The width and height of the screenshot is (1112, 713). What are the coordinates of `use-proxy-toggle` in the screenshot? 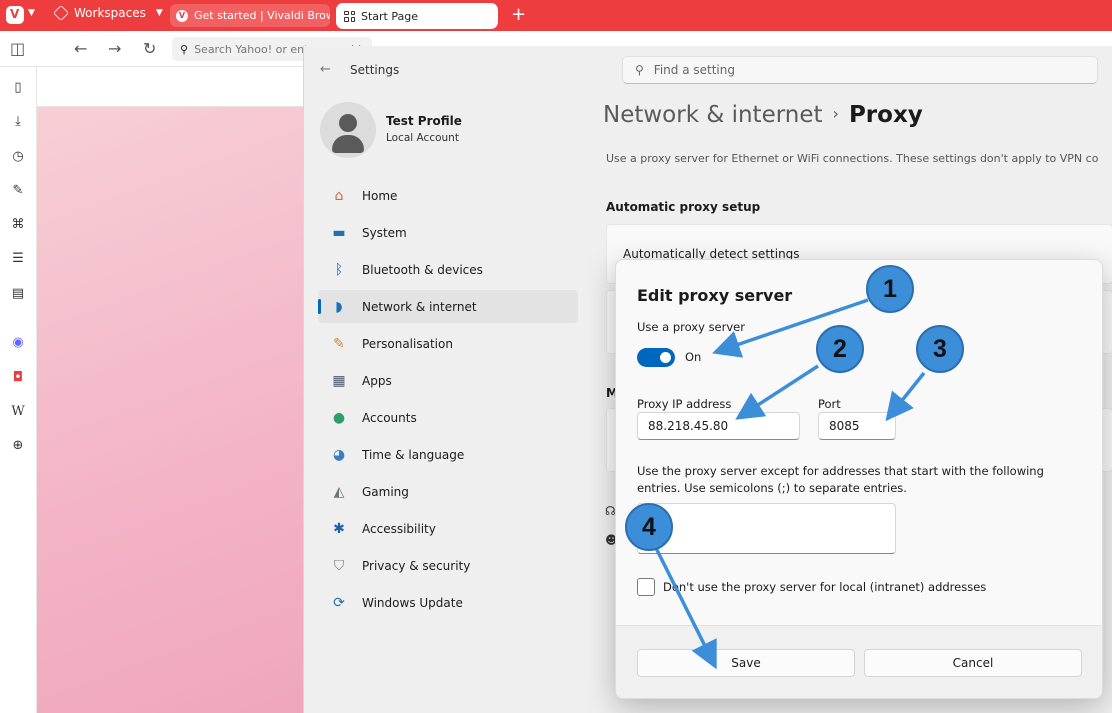 It's located at (656, 357).